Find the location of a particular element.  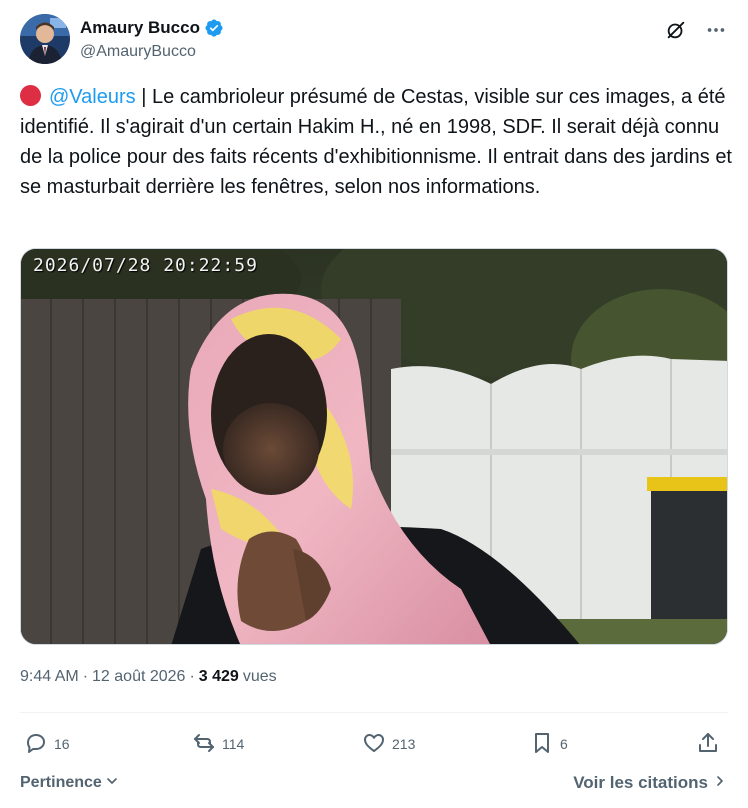

reply-icon is located at coordinates (36, 744).